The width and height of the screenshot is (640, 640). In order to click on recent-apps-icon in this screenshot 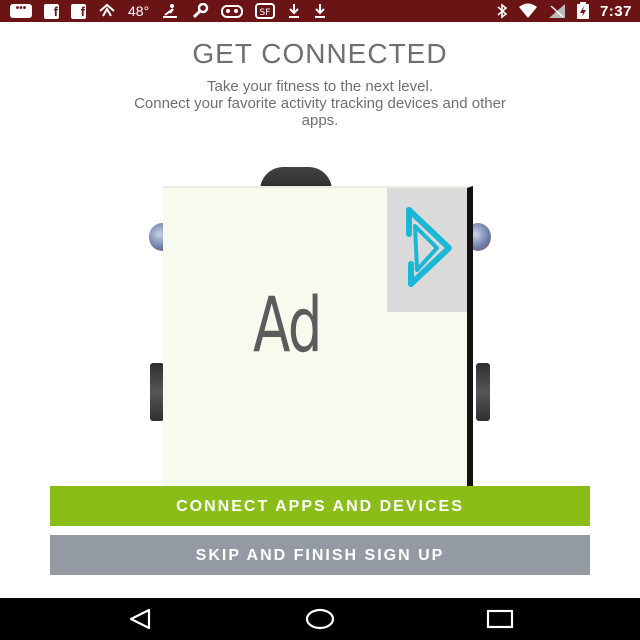, I will do `click(500, 619)`.